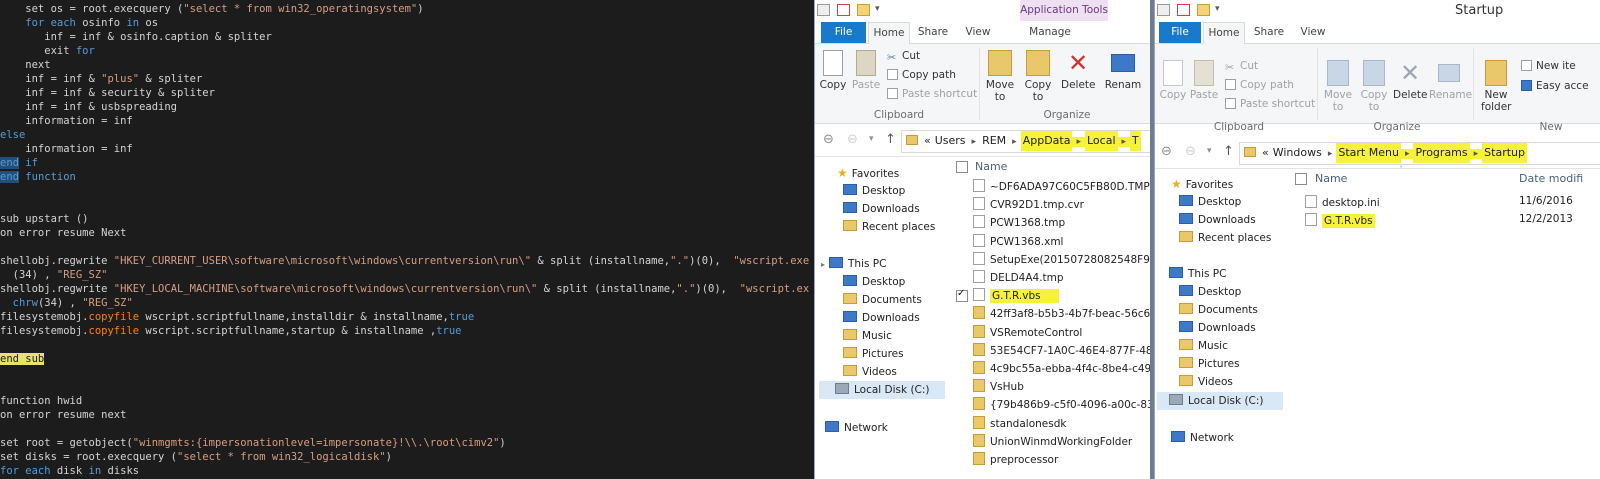 The image size is (1600, 479). I want to click on file-row: PCW1368.xml, so click(1018, 240).